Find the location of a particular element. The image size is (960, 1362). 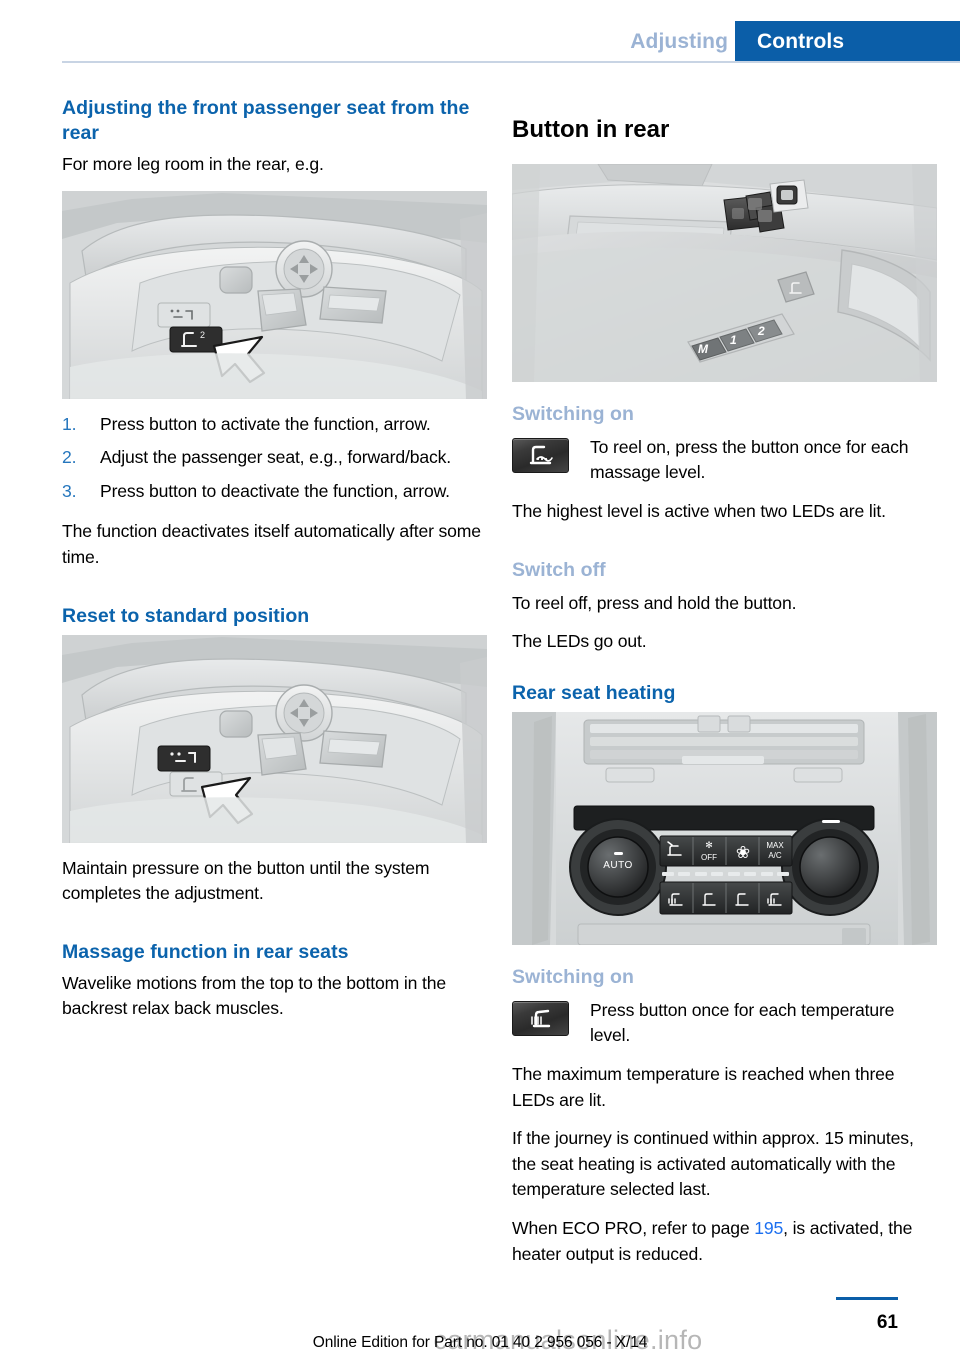

seat-control-panel-illustration-reset is located at coordinates (274, 738).